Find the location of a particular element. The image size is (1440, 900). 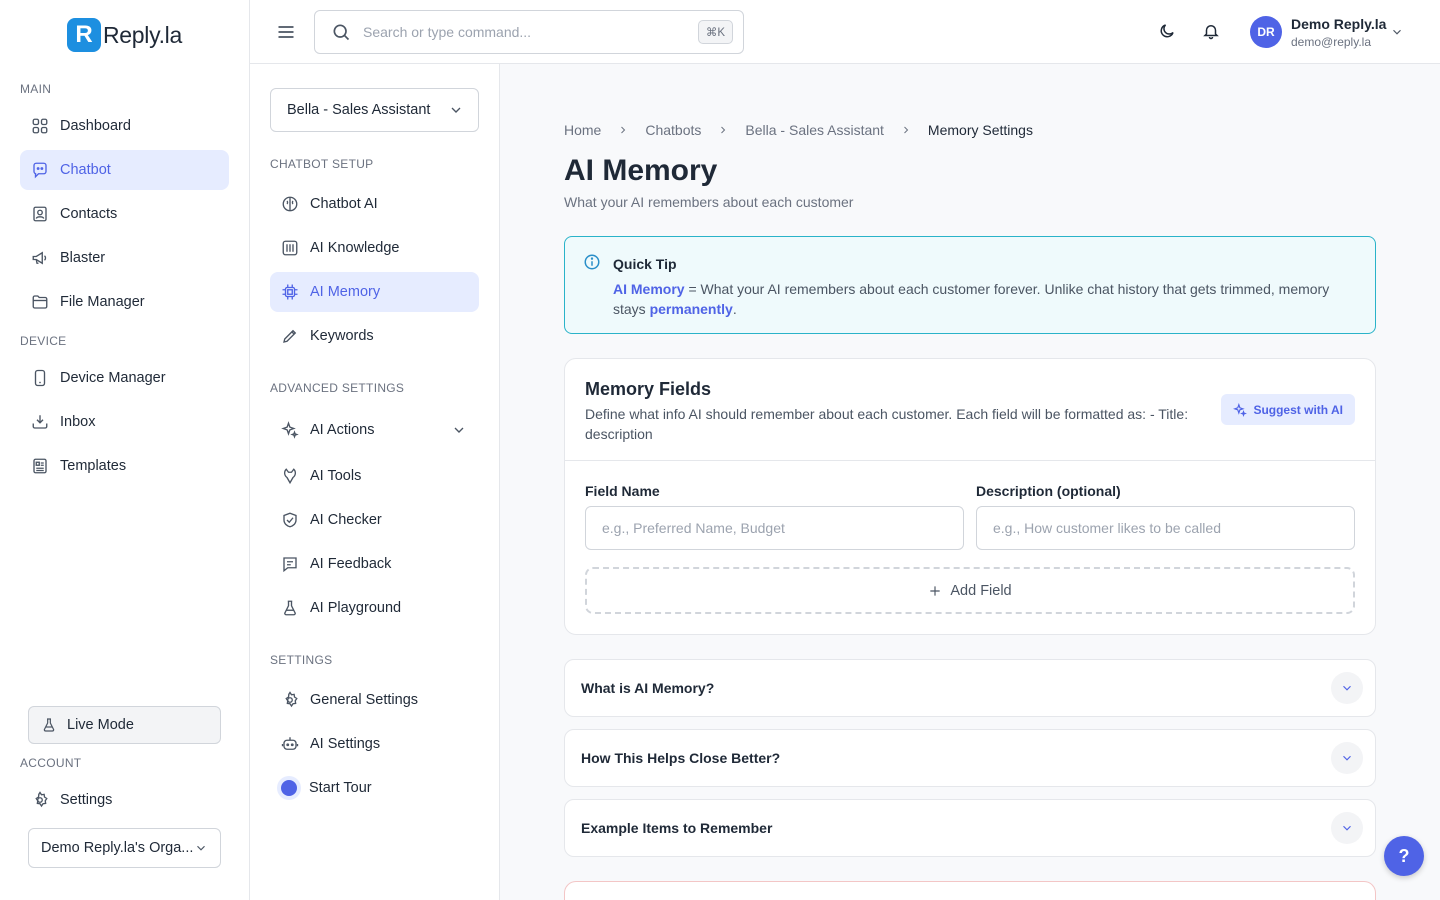

sub-item-label: Keywords is located at coordinates (342, 336).